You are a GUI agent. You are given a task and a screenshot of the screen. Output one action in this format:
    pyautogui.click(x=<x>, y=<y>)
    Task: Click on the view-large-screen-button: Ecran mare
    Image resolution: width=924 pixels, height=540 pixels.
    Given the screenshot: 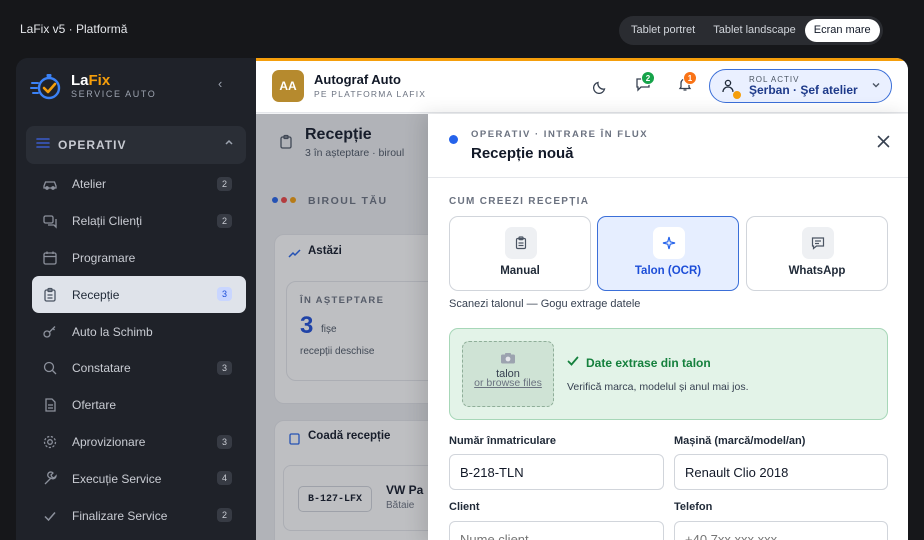 What is the action you would take?
    pyautogui.click(x=842, y=30)
    